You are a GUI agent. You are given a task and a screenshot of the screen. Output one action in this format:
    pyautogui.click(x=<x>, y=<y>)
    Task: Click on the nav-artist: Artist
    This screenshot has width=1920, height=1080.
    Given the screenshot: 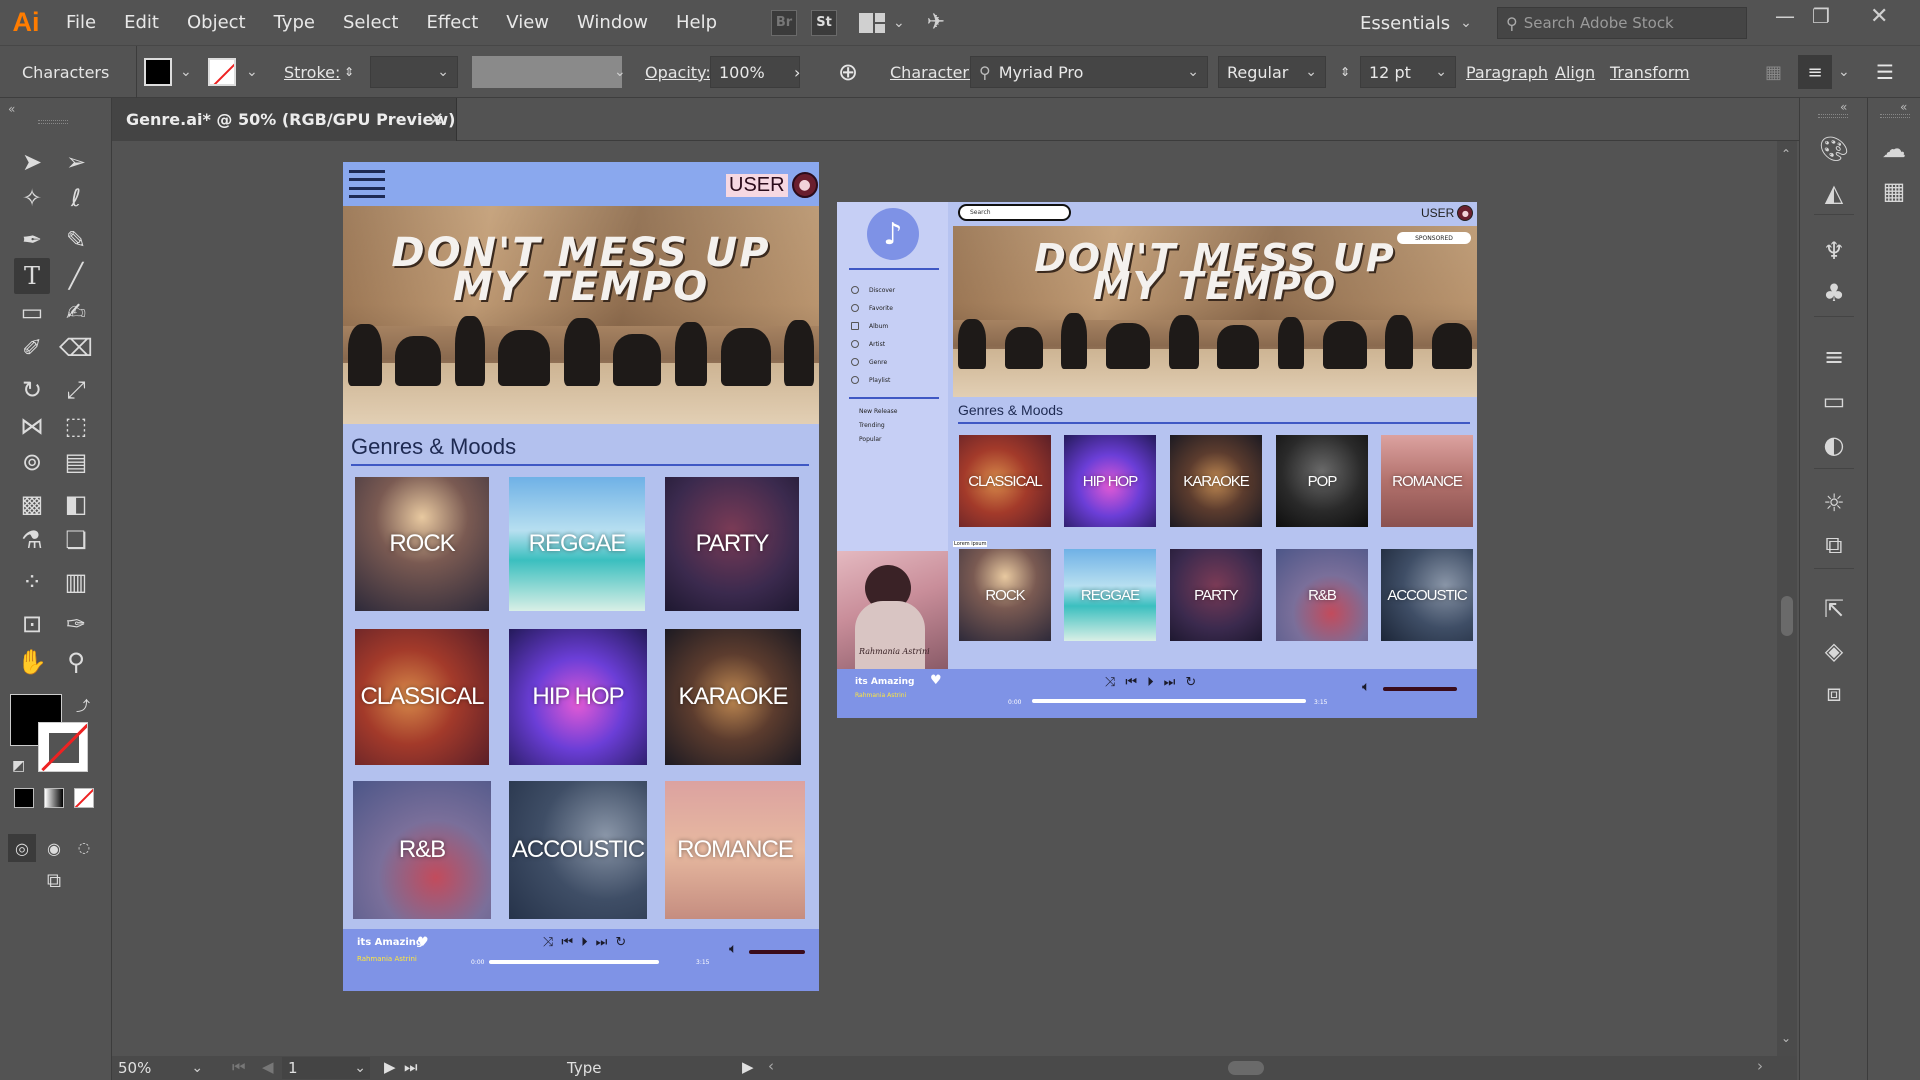 What is the action you would take?
    pyautogui.click(x=868, y=344)
    